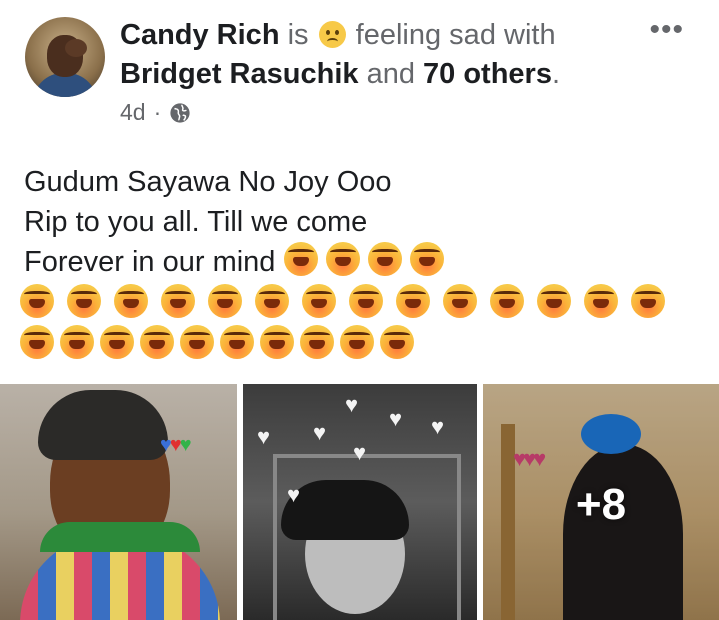 The height and width of the screenshot is (620, 719). What do you see at coordinates (150, 262) in the screenshot?
I see `post-text-line-3-text: Forever in our mind` at bounding box center [150, 262].